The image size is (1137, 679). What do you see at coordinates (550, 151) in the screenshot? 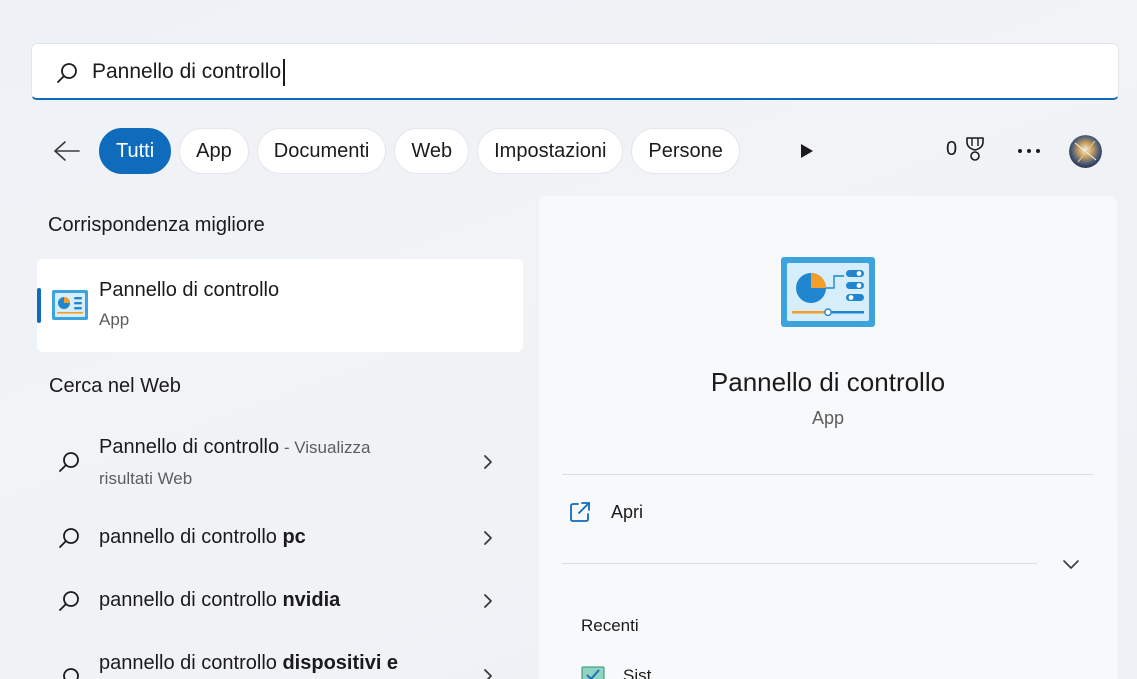
I see `filter-impostazioni: Impostazioni` at bounding box center [550, 151].